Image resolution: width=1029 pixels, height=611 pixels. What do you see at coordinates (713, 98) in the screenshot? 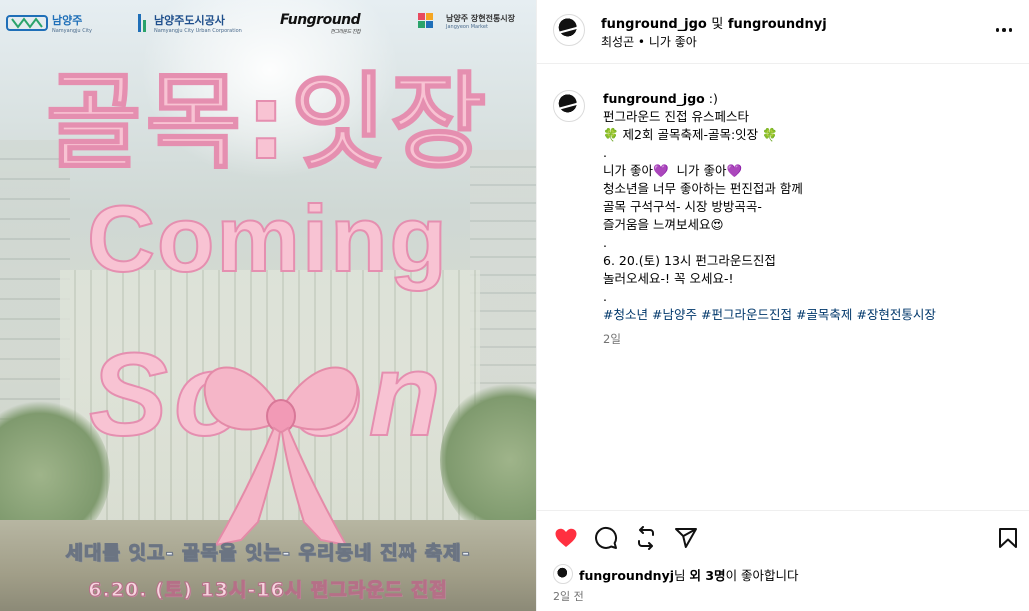
I see `caption-emoticon: :)` at bounding box center [713, 98].